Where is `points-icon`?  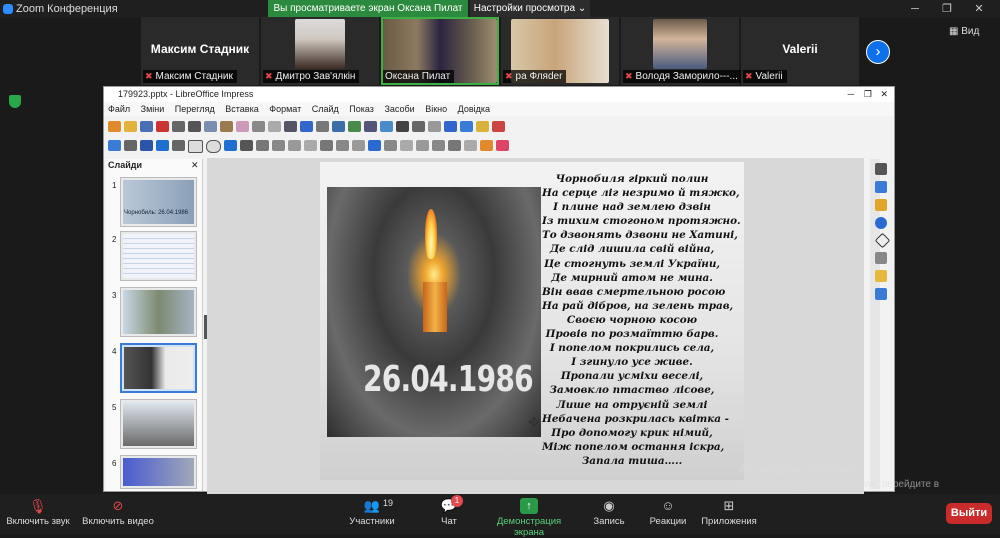
points-icon is located at coordinates (486, 145).